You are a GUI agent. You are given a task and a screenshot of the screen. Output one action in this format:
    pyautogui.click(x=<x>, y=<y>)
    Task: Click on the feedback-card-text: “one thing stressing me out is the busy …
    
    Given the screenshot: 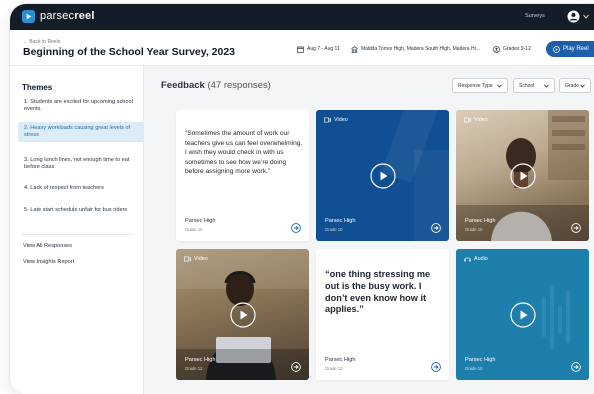 What is the action you would take?
    pyautogui.click(x=382, y=314)
    